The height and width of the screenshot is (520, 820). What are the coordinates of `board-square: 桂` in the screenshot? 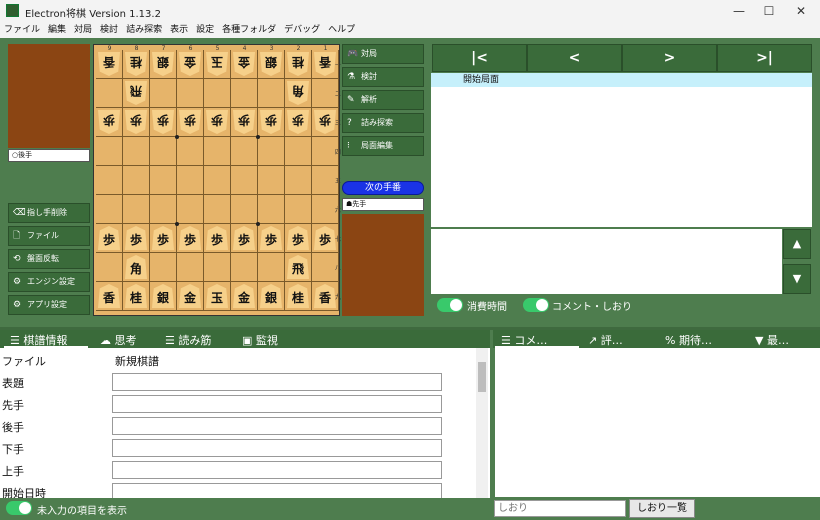 It's located at (298, 296).